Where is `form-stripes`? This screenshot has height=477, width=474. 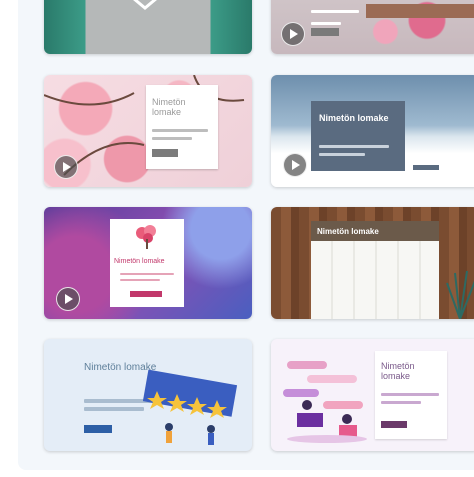 form-stripes is located at coordinates (375, 280).